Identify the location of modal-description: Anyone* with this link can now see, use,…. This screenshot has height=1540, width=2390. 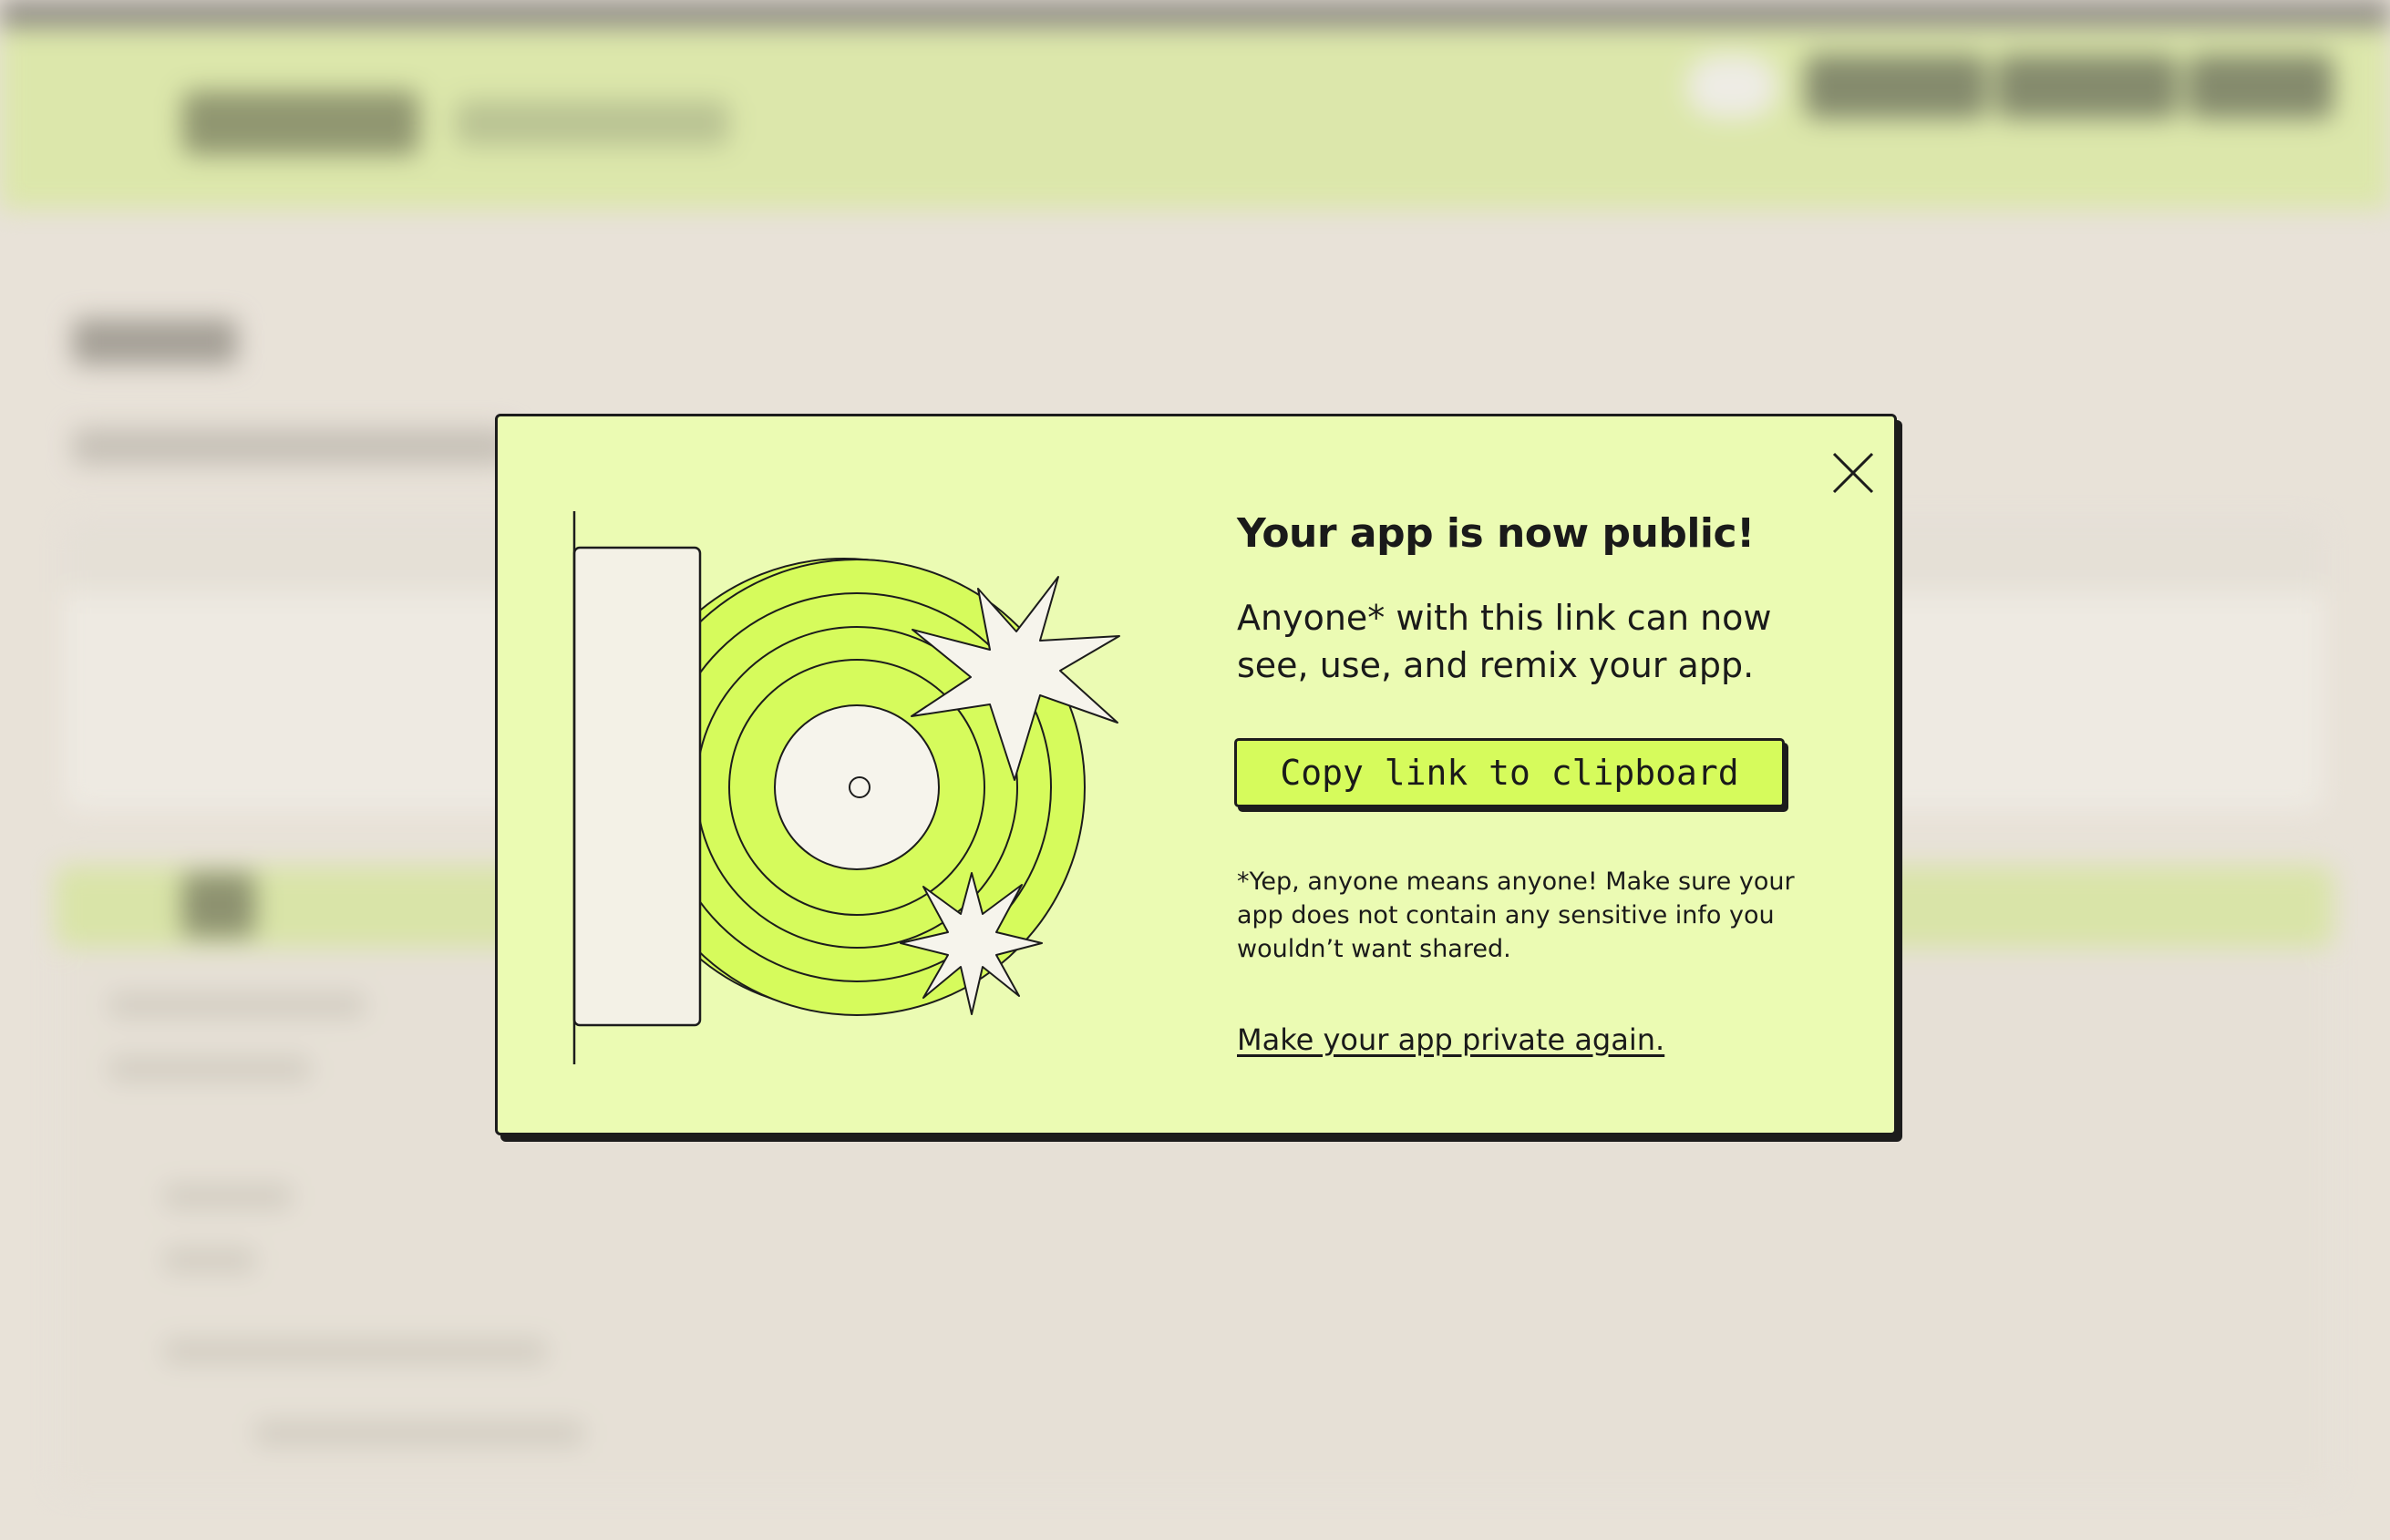
(1504, 641).